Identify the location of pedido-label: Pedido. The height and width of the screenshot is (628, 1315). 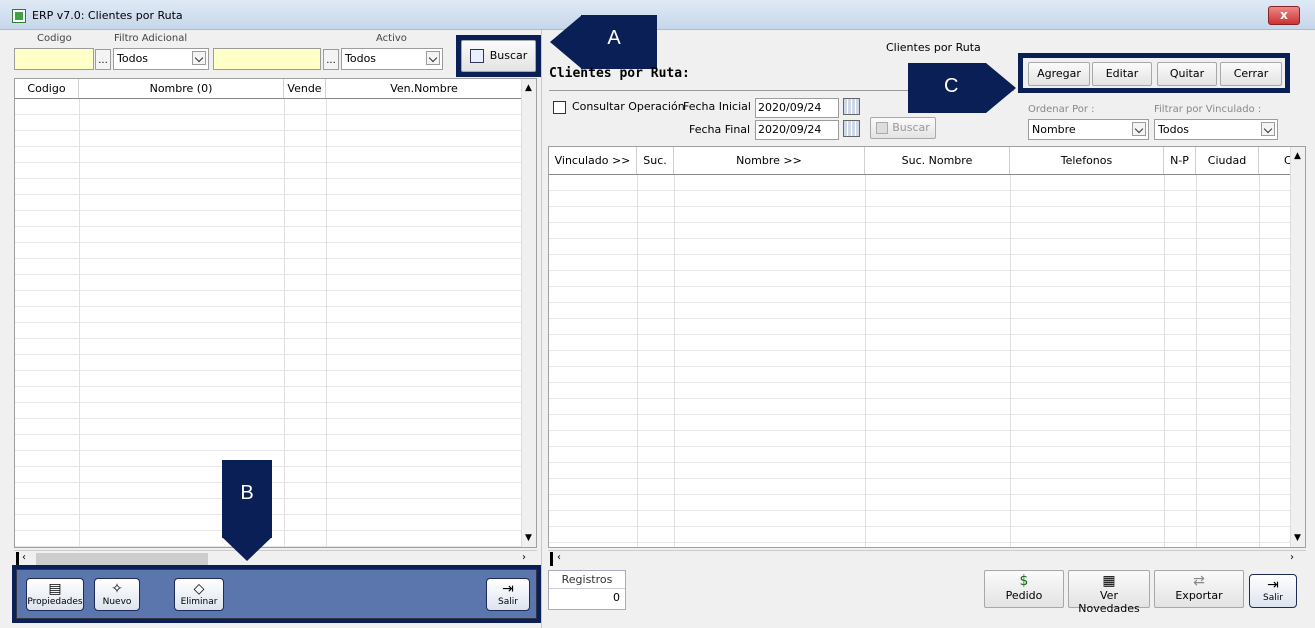
(1024, 595).